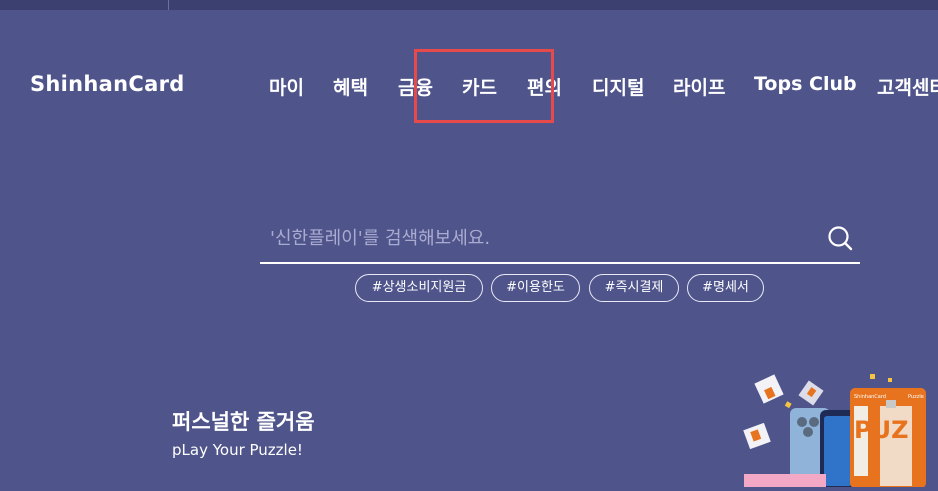 The image size is (938, 491). Describe the element at coordinates (286, 86) in the screenshot. I see `nav-item-my: 마이` at that location.